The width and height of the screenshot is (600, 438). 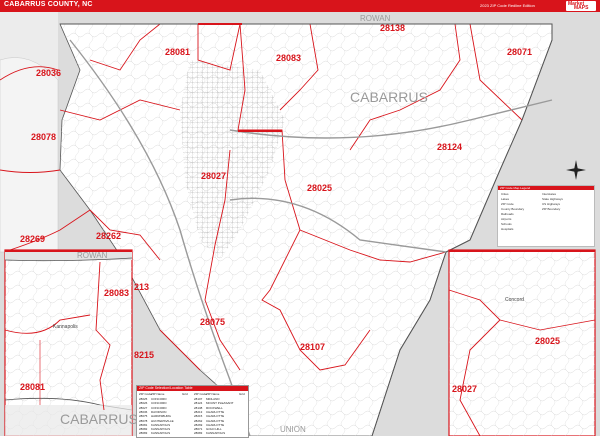 I want to click on zip-label: 28124, so click(x=449, y=147).